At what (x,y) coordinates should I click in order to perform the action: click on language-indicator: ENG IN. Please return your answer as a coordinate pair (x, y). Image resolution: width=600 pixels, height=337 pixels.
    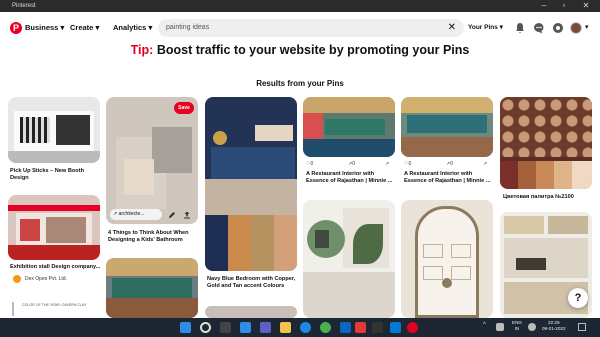
    Looking at the image, I should click on (517, 326).